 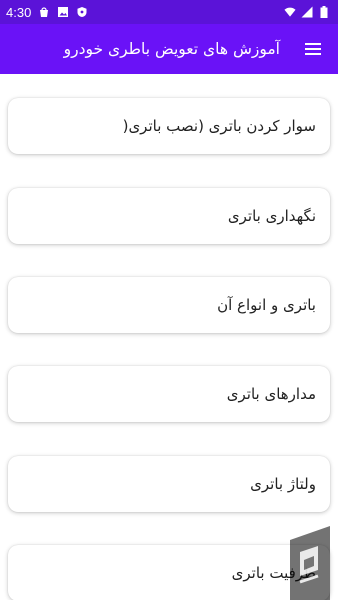 I want to click on app-title: آموزش های تعویض باطری خودرو, so click(x=171, y=49).